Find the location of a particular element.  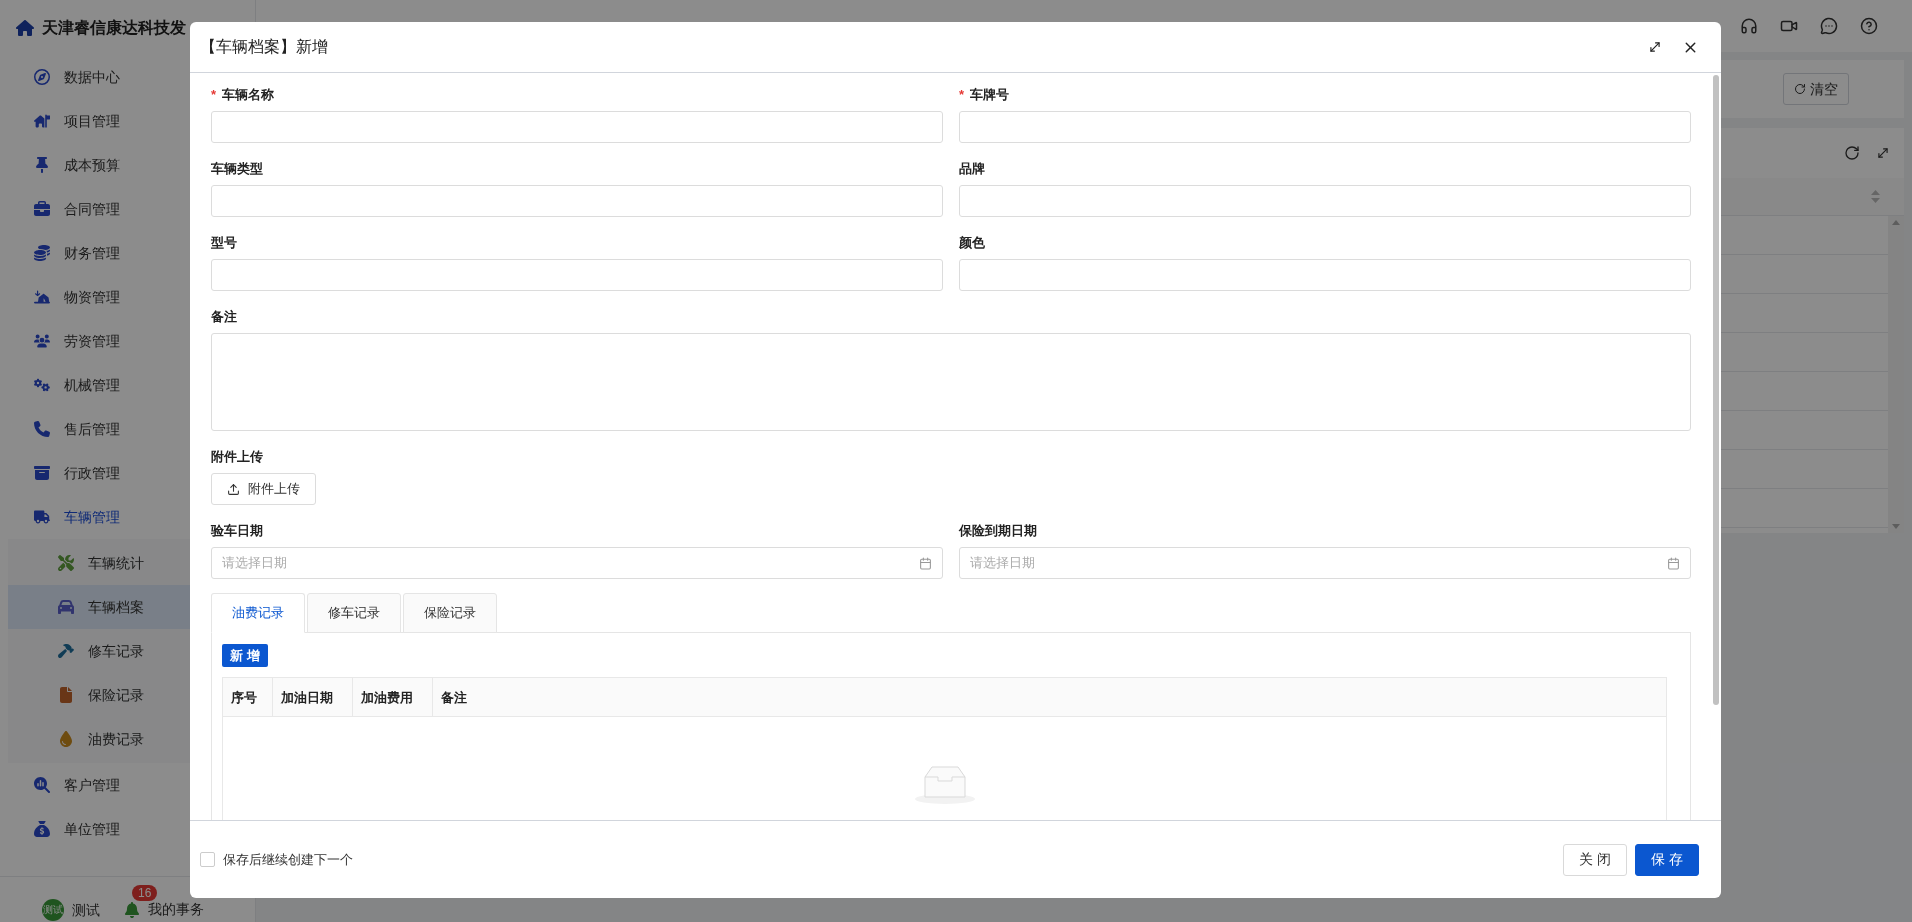

car-icon is located at coordinates (66, 607).